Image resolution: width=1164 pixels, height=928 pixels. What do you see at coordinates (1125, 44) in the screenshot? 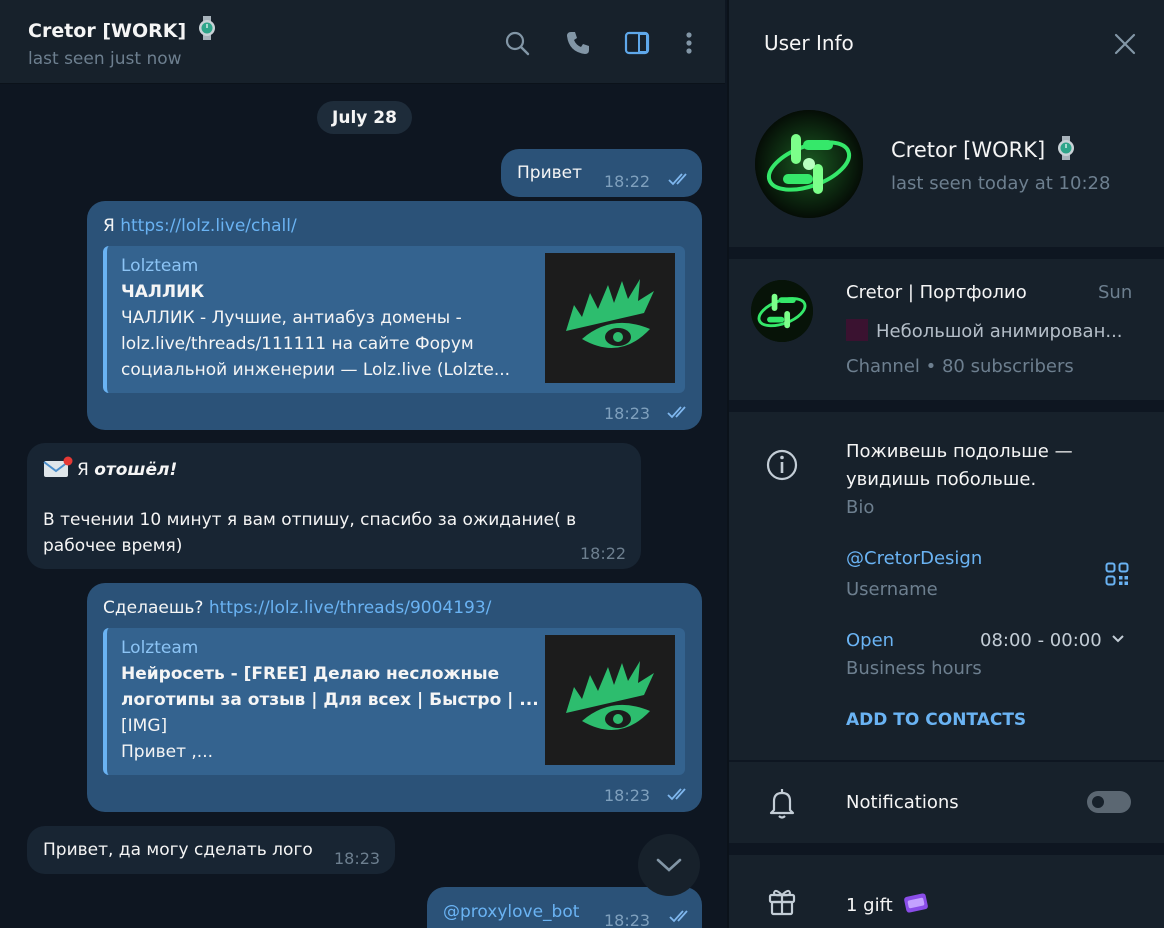
I see `close-icon` at bounding box center [1125, 44].